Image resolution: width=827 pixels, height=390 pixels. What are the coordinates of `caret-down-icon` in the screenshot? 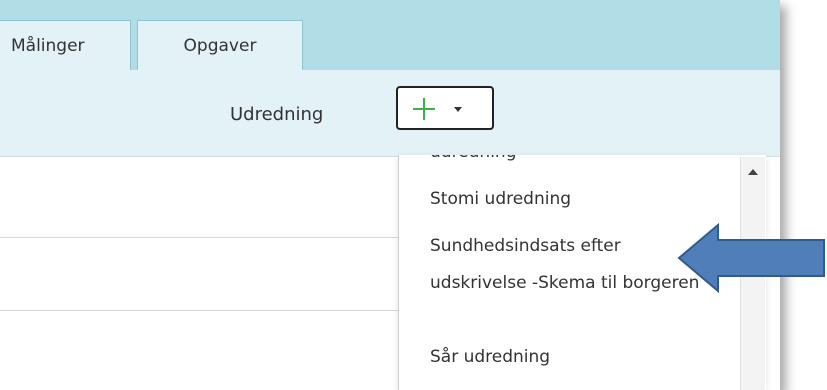 It's located at (458, 109).